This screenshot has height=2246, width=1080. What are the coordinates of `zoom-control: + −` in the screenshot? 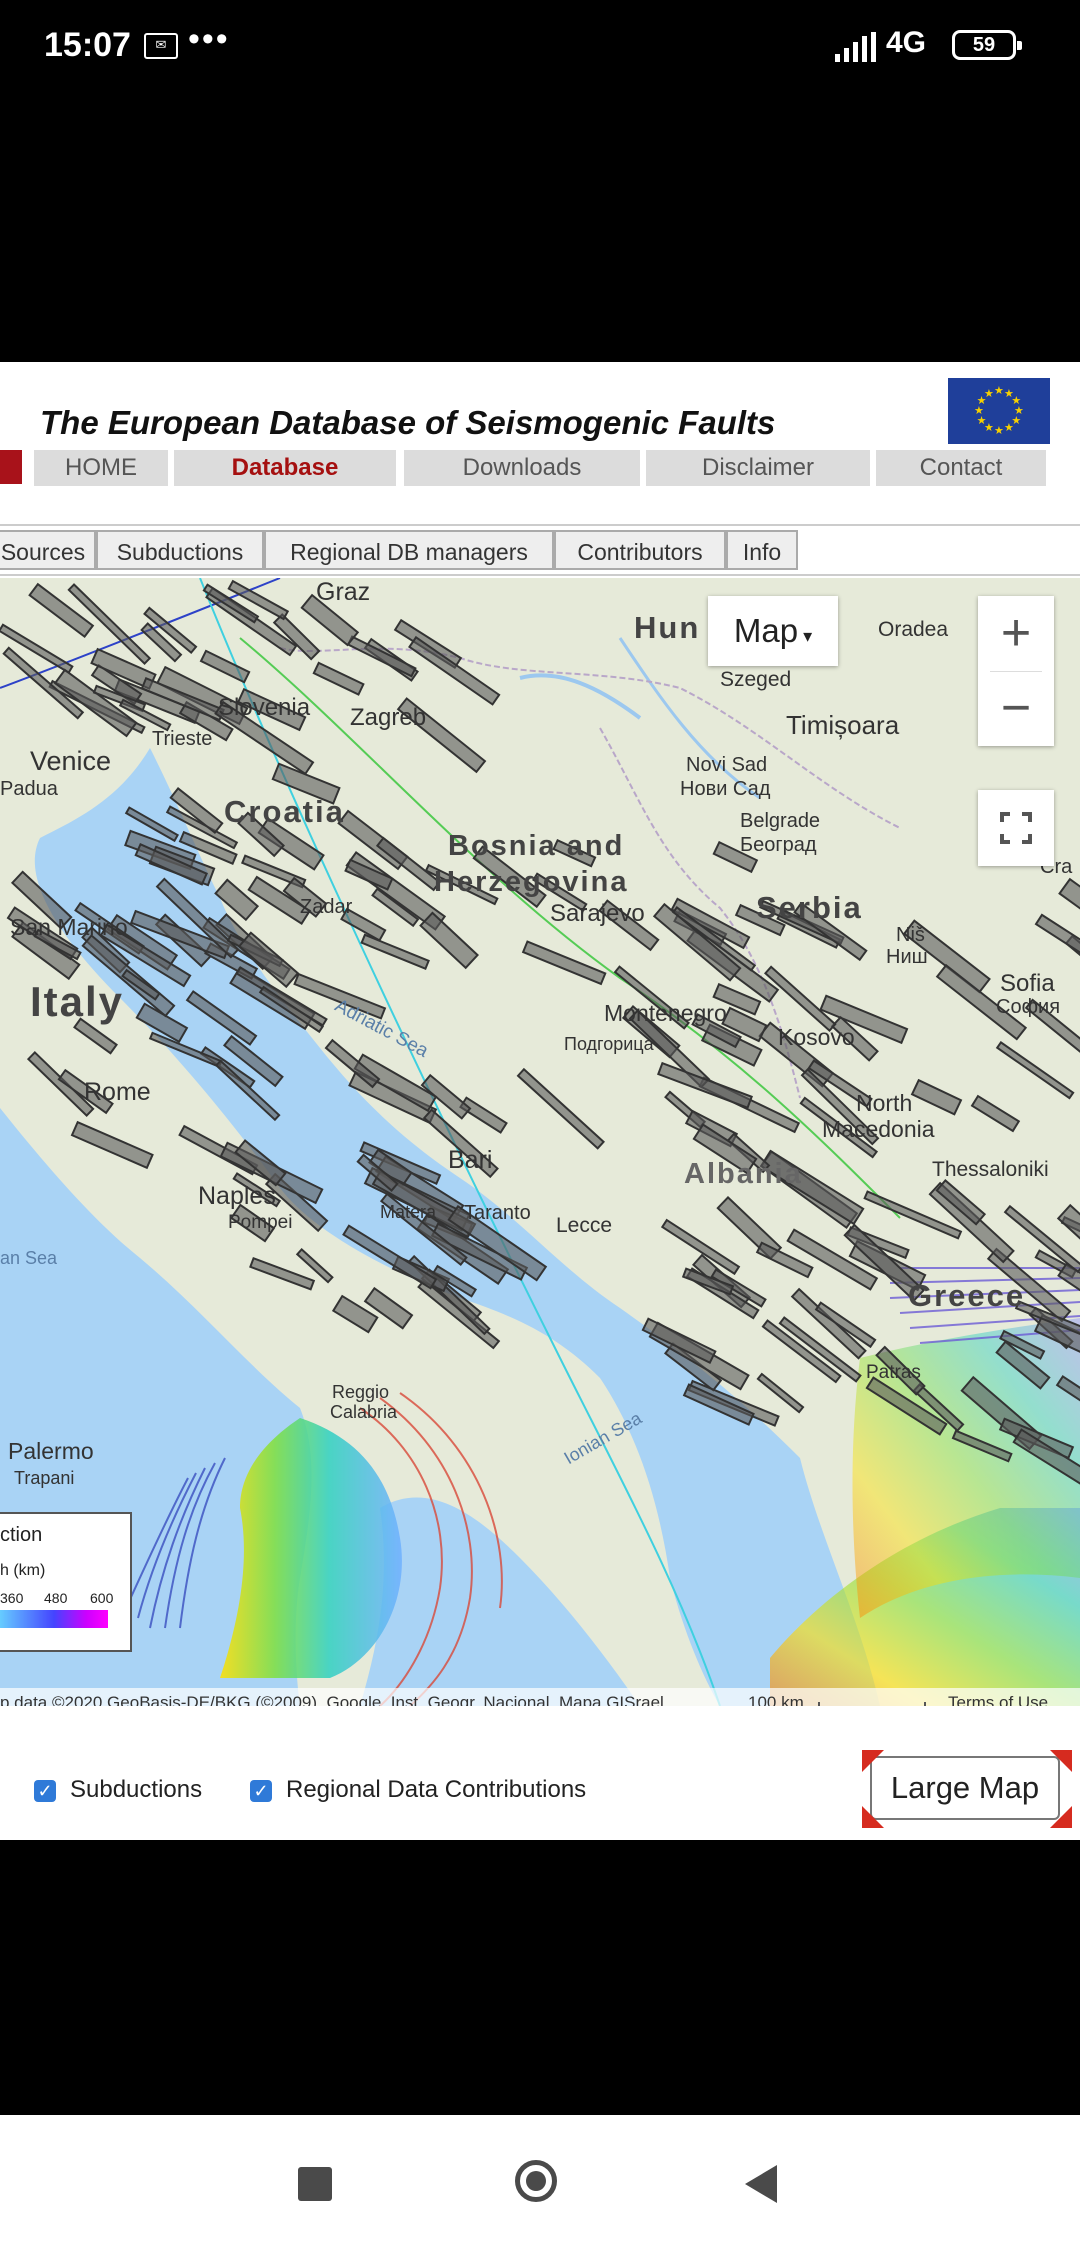 It's located at (1016, 671).